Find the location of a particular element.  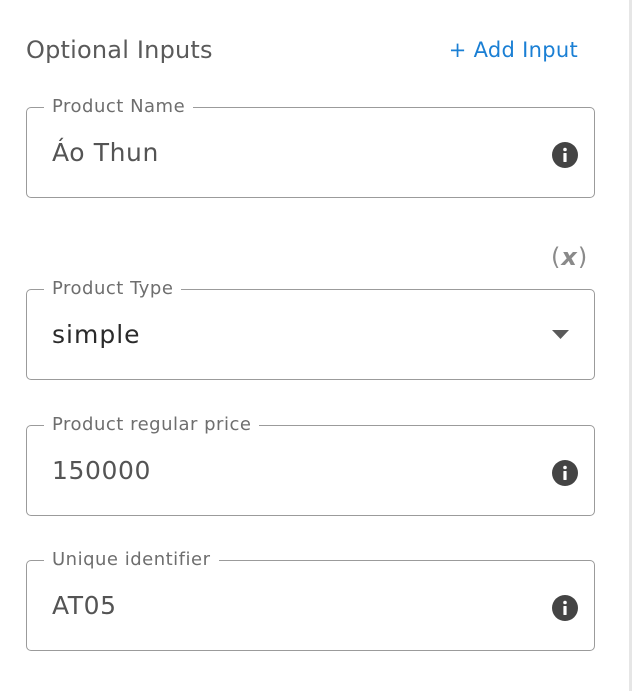

variable-toggle-button: (x) is located at coordinates (569, 257).